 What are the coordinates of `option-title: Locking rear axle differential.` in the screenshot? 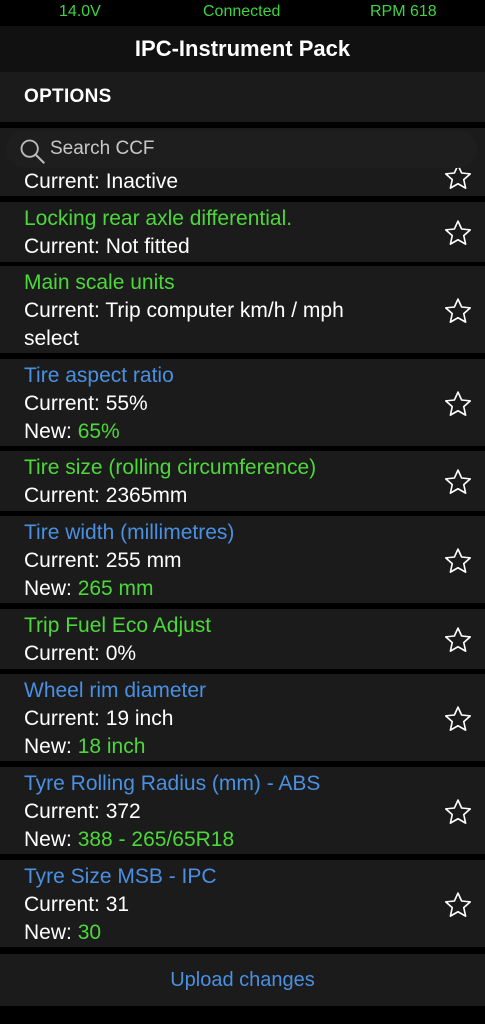 It's located at (158, 218).